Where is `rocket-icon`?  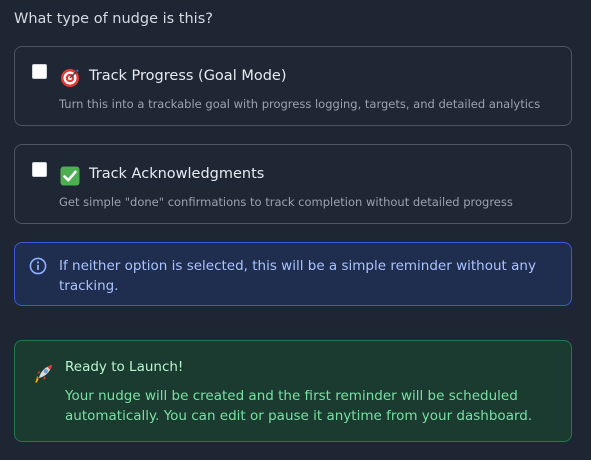
rocket-icon is located at coordinates (43, 374).